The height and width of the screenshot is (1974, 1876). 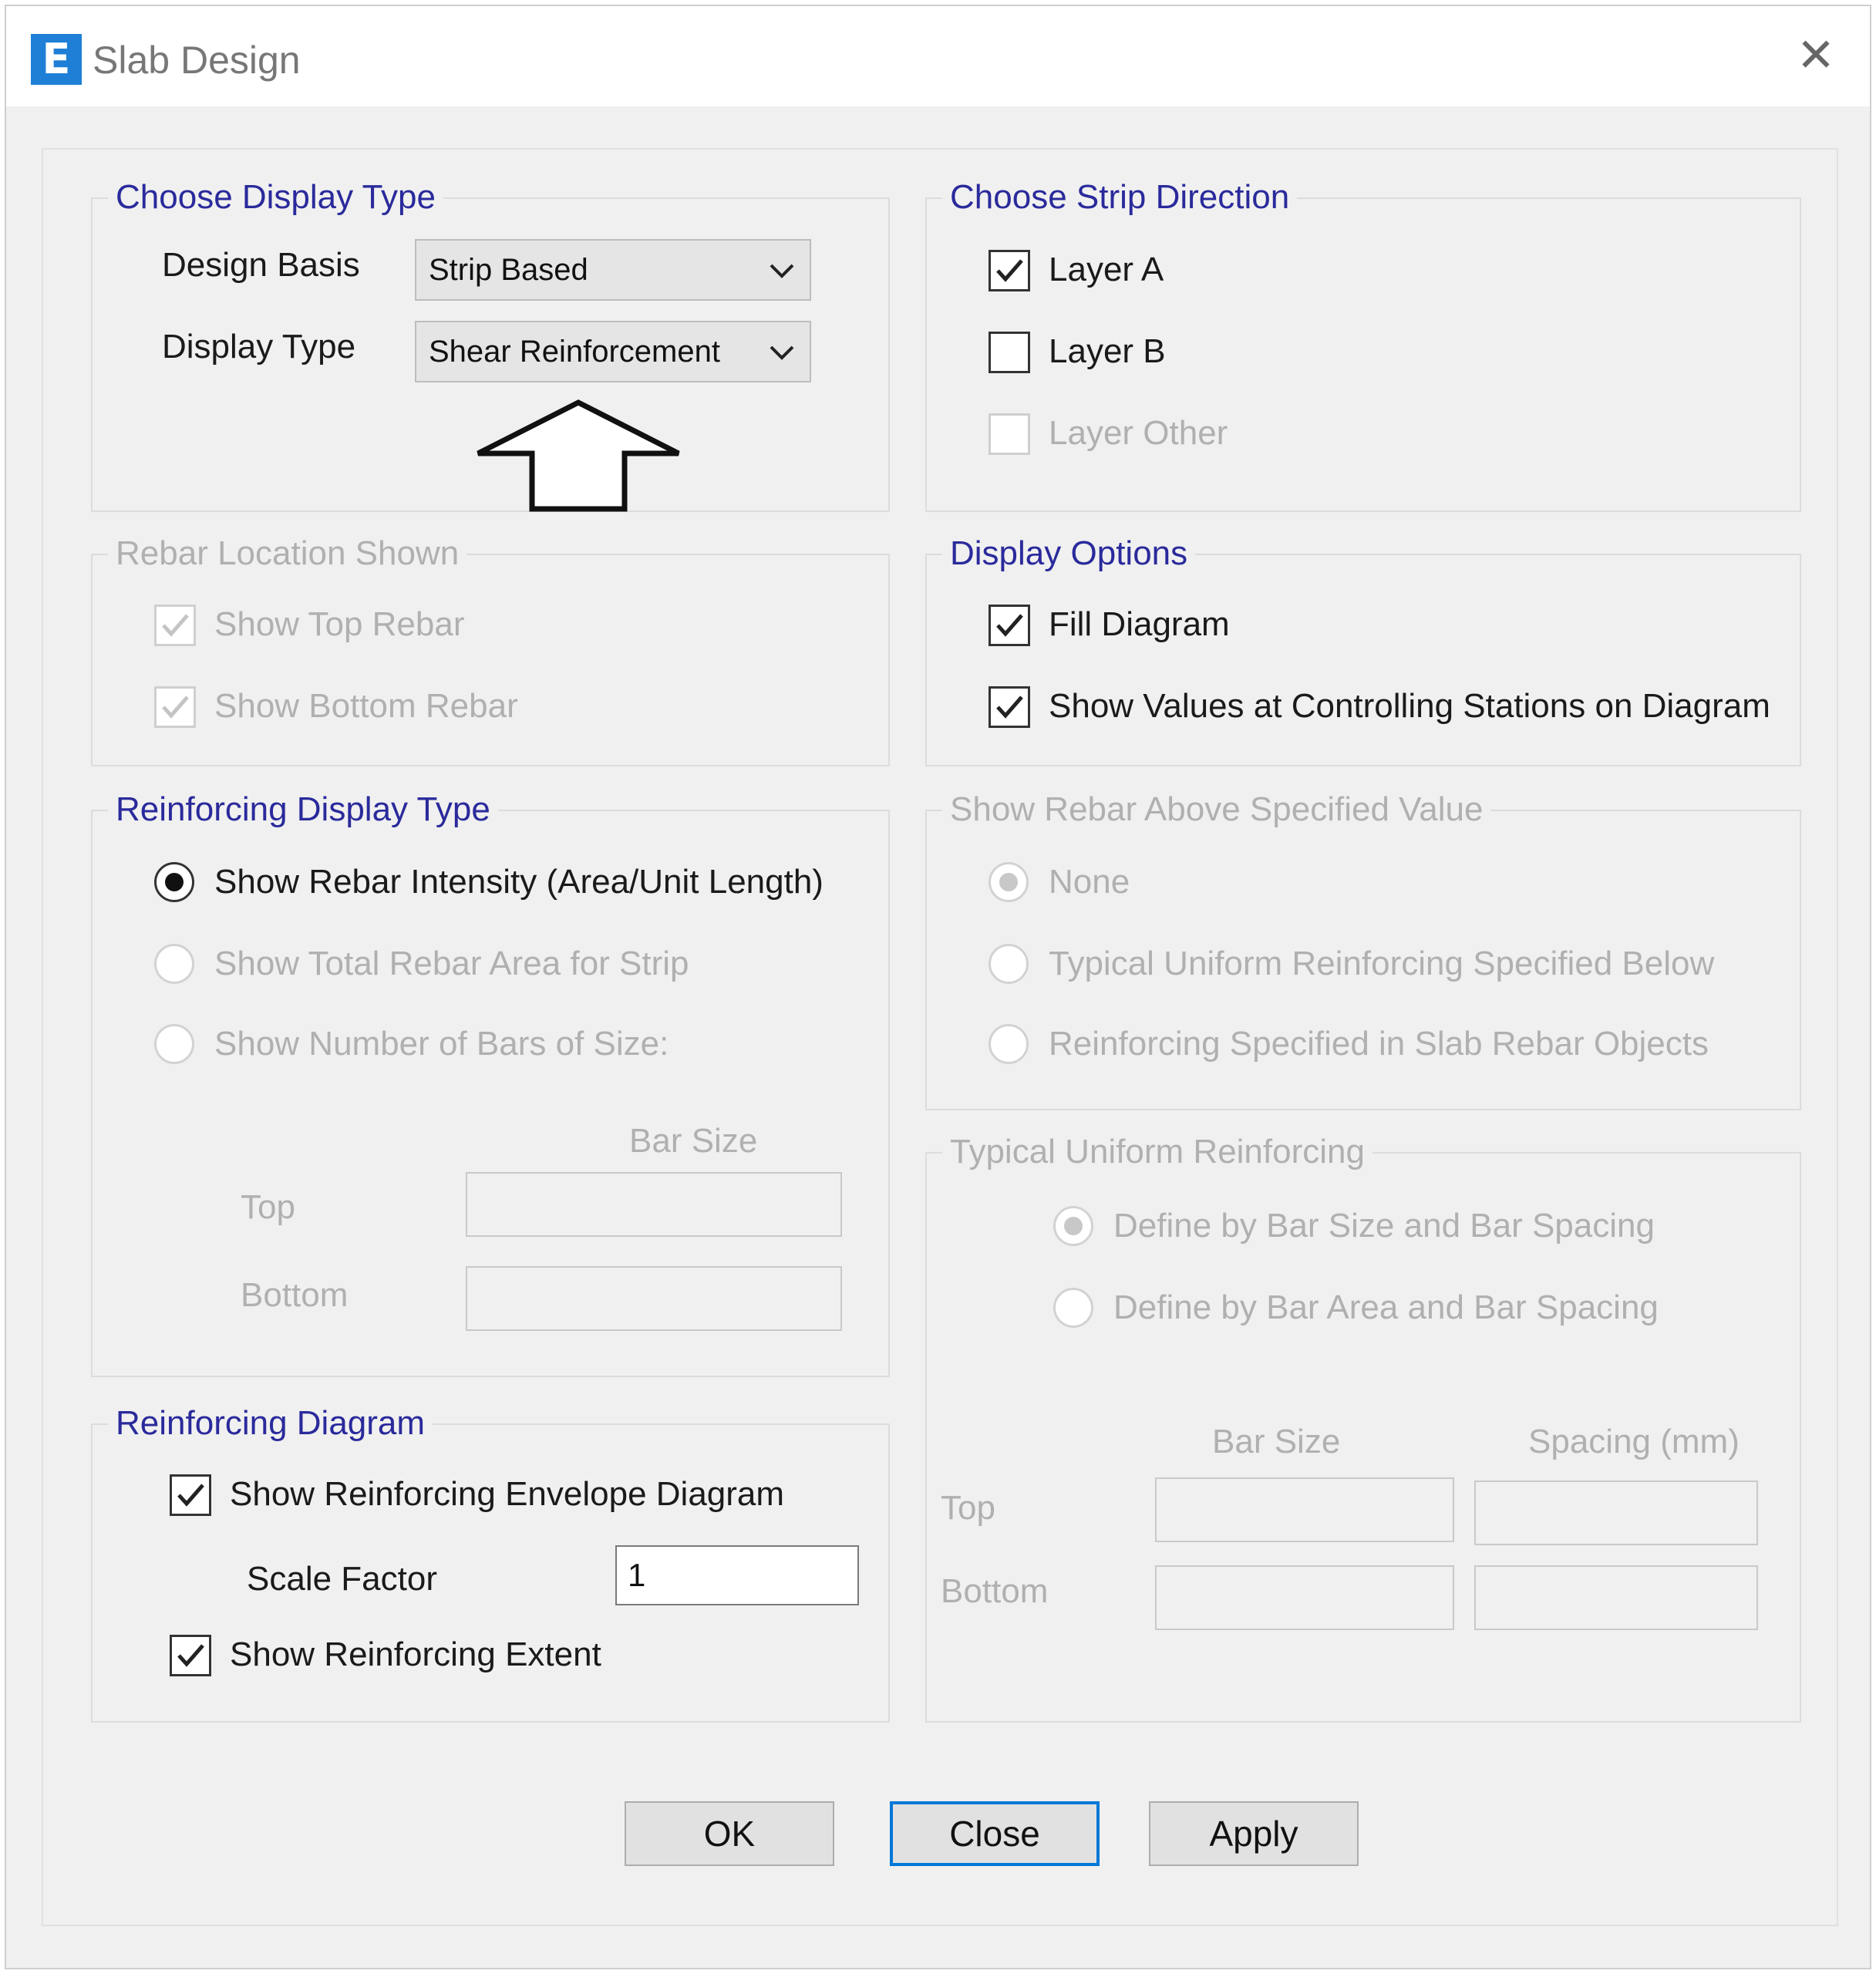 I want to click on design-basis-label: Design Basis, so click(x=261, y=265).